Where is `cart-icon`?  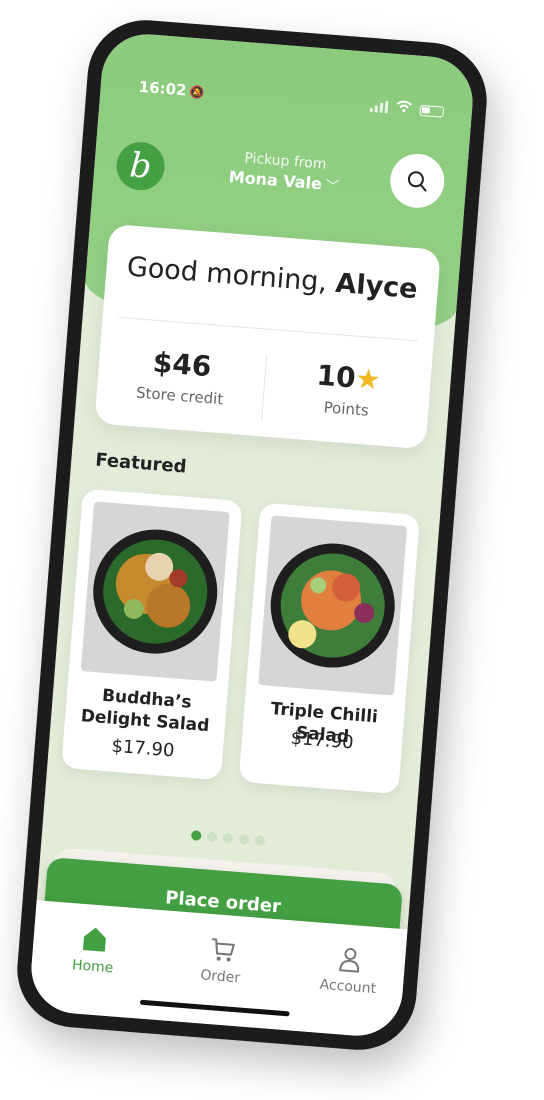 cart-icon is located at coordinates (223, 950).